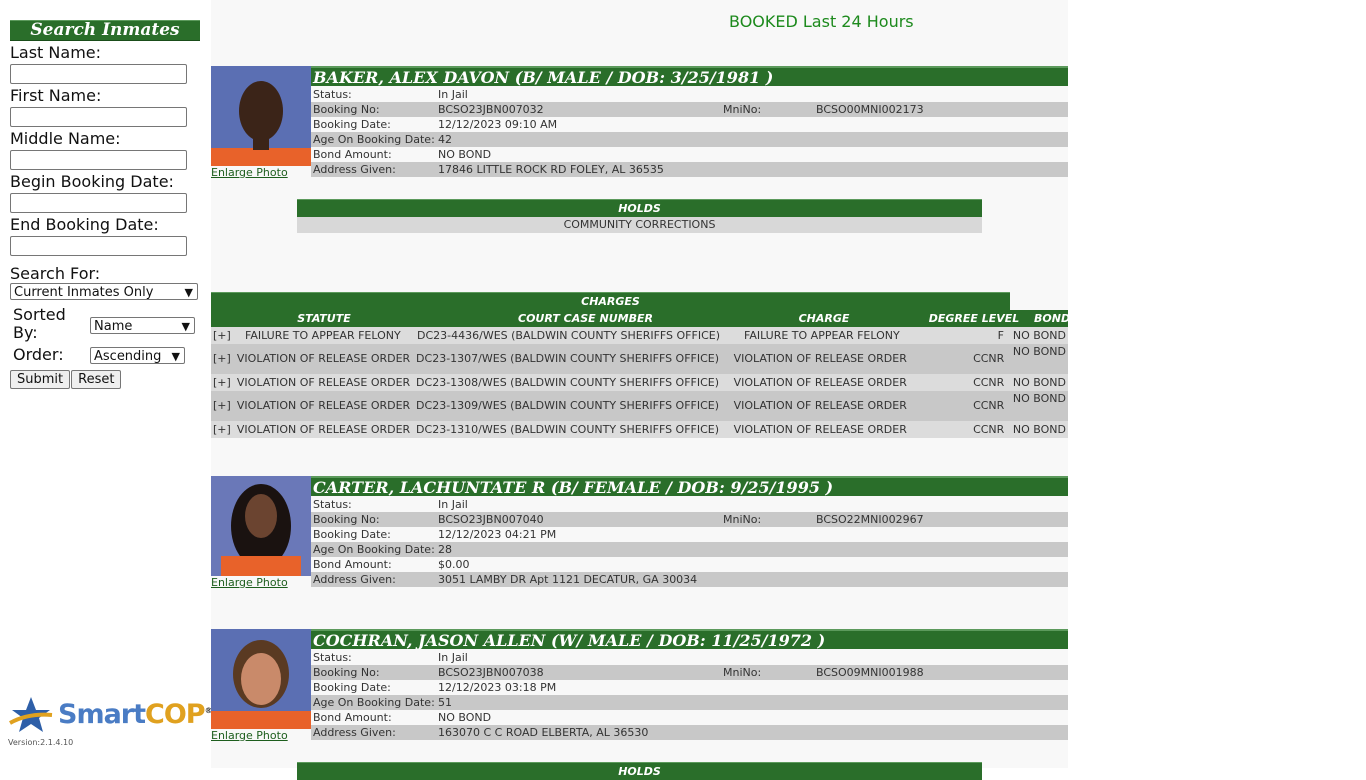 The height and width of the screenshot is (780, 1366). I want to click on holds-header: HOLDS, so click(639, 771).